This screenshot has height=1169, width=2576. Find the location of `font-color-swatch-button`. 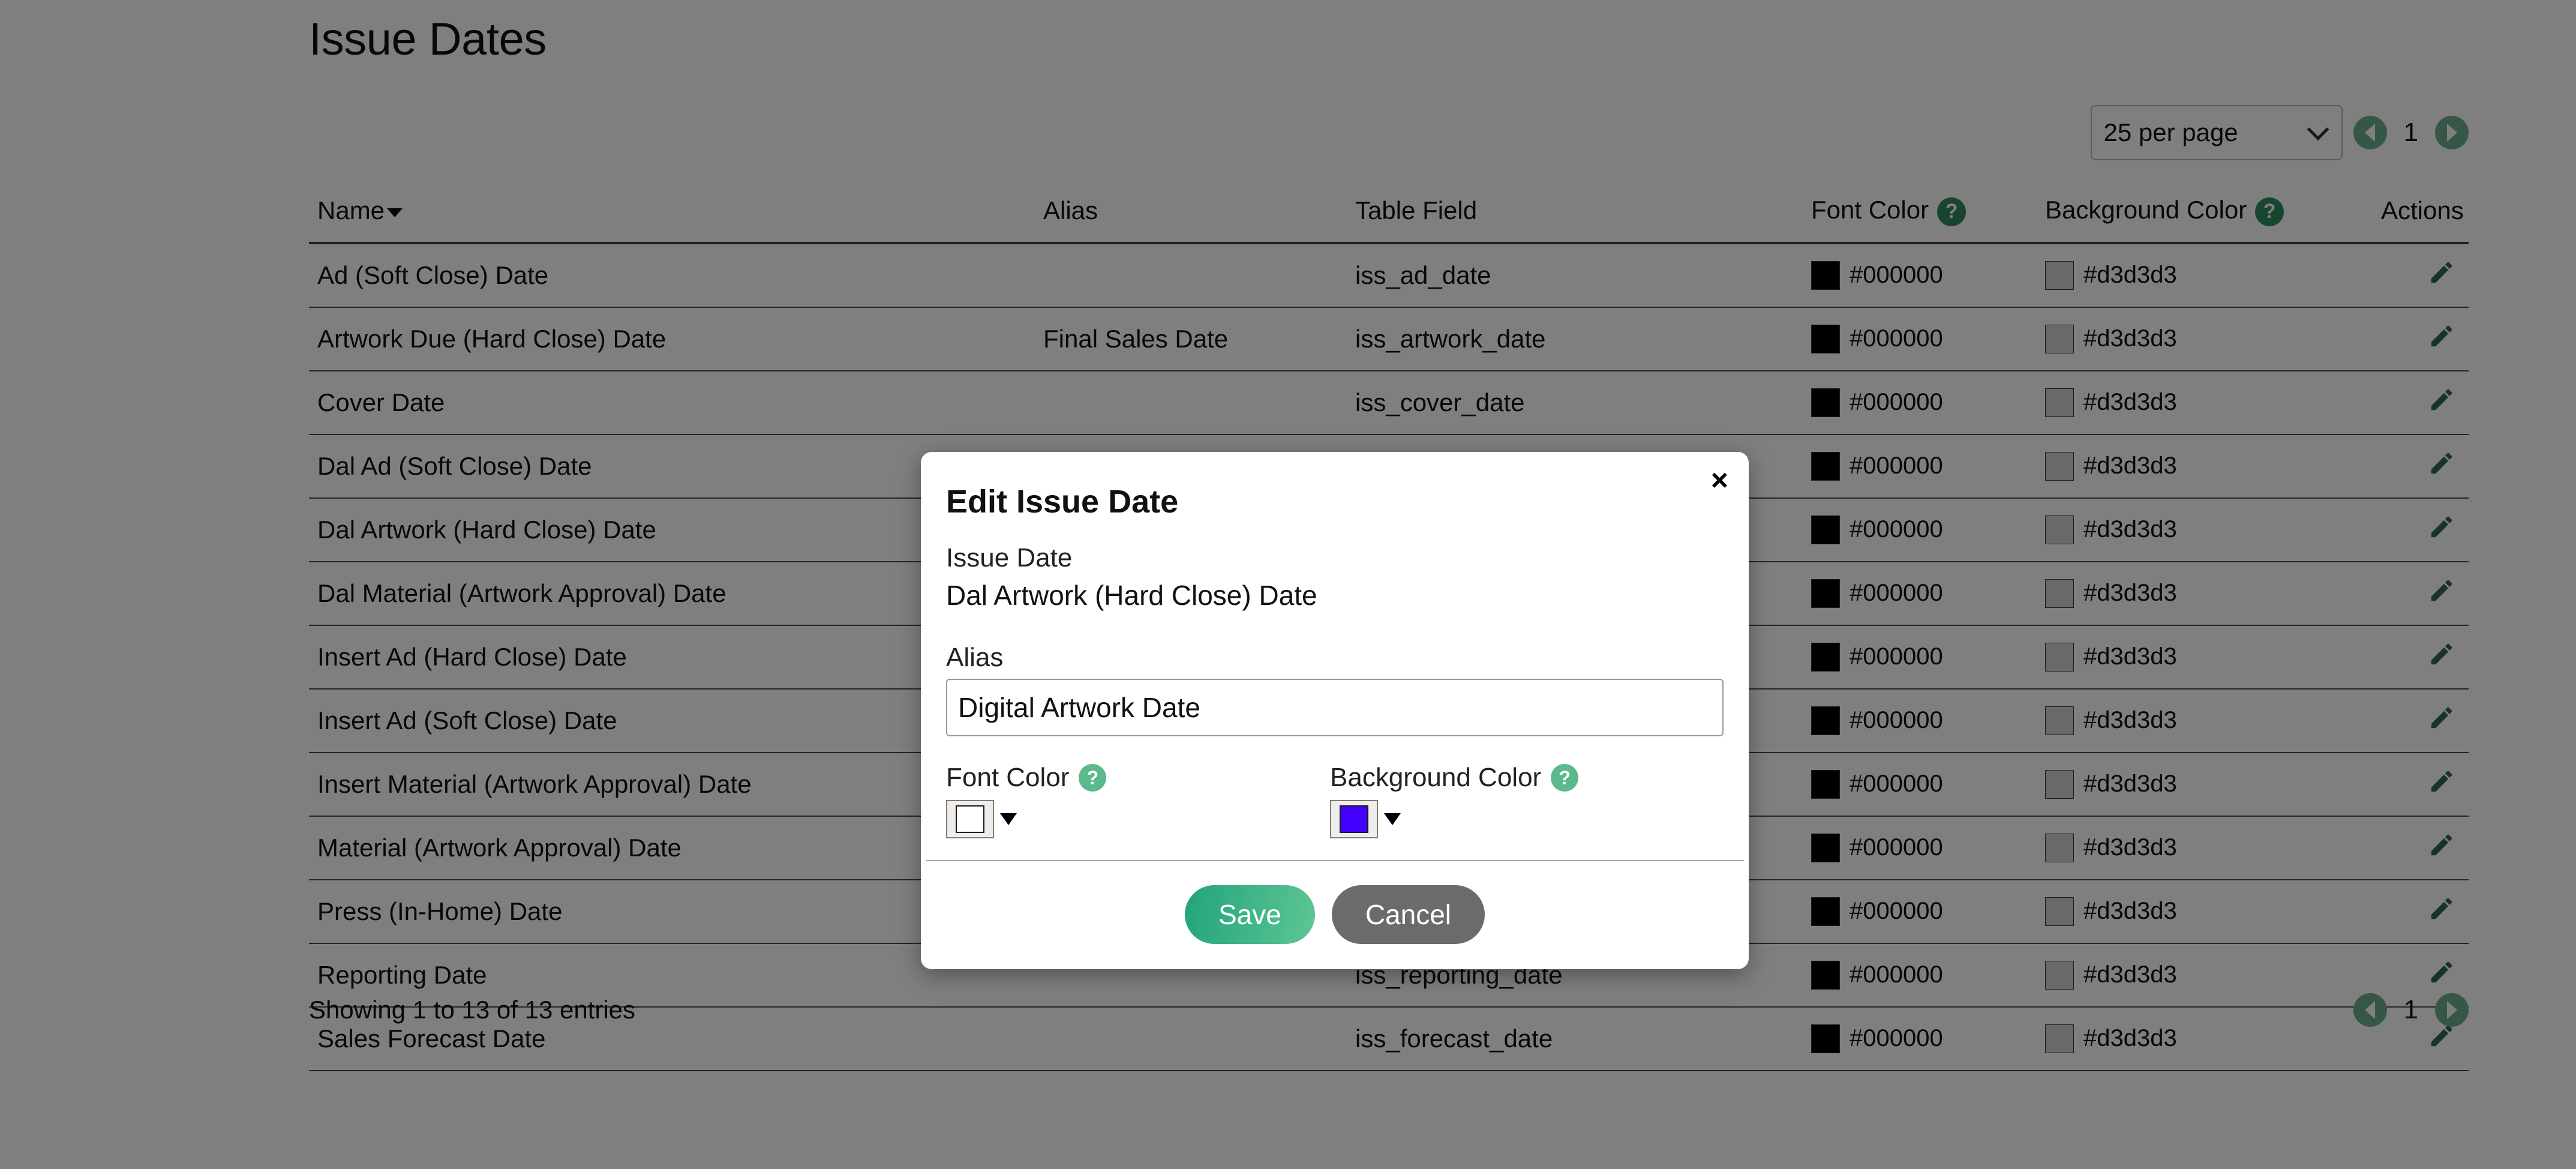

font-color-swatch-button is located at coordinates (970, 819).